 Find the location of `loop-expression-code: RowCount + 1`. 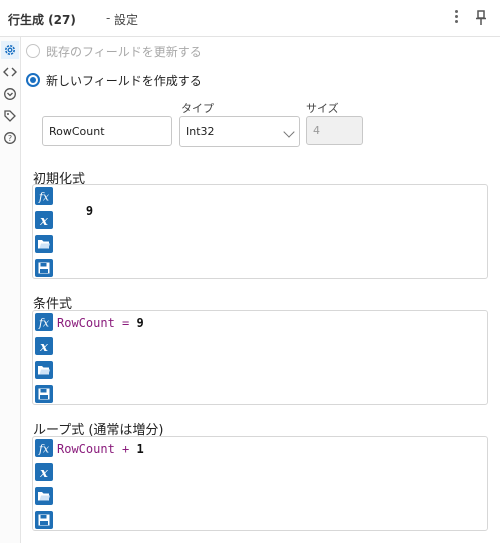

loop-expression-code: RowCount + 1 is located at coordinates (100, 449).